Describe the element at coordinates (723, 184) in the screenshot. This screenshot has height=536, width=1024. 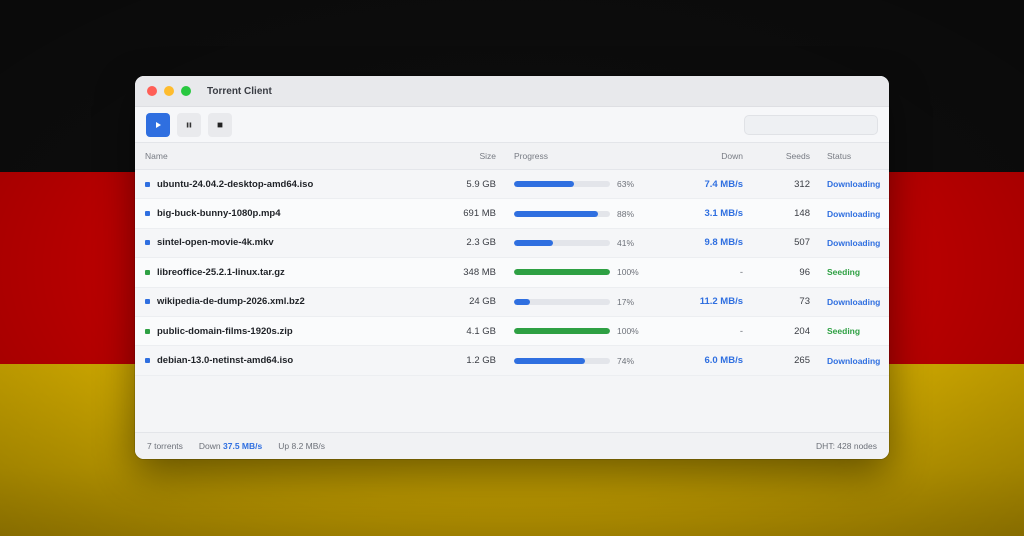
I see `torrent-download-rate: 7.4 MB/s` at that location.